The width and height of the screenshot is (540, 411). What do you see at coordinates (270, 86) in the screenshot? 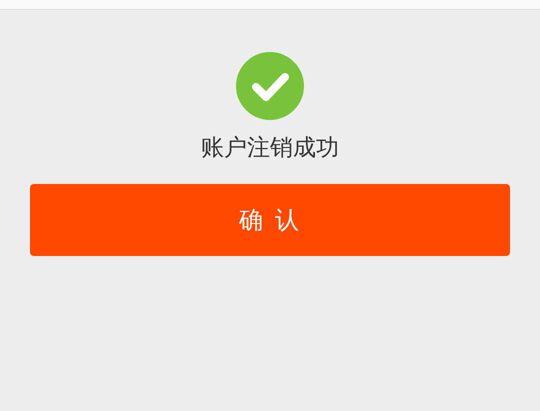
I see `check-circle-icon` at bounding box center [270, 86].